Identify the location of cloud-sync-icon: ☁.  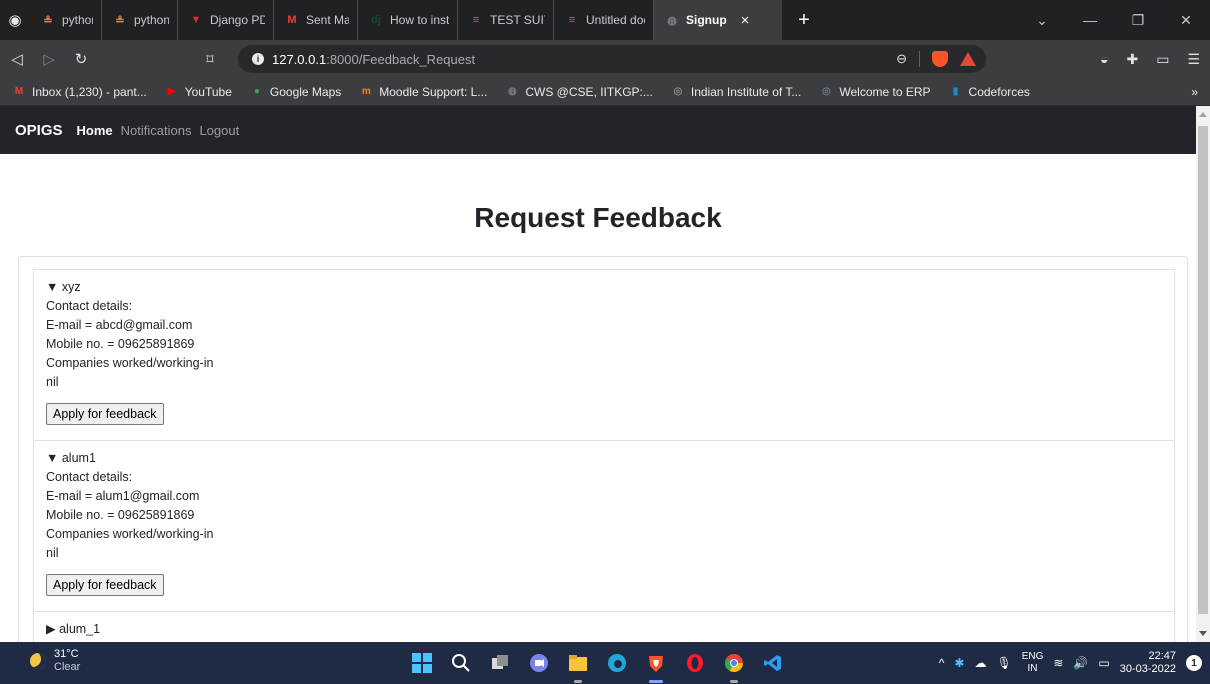
(980, 663).